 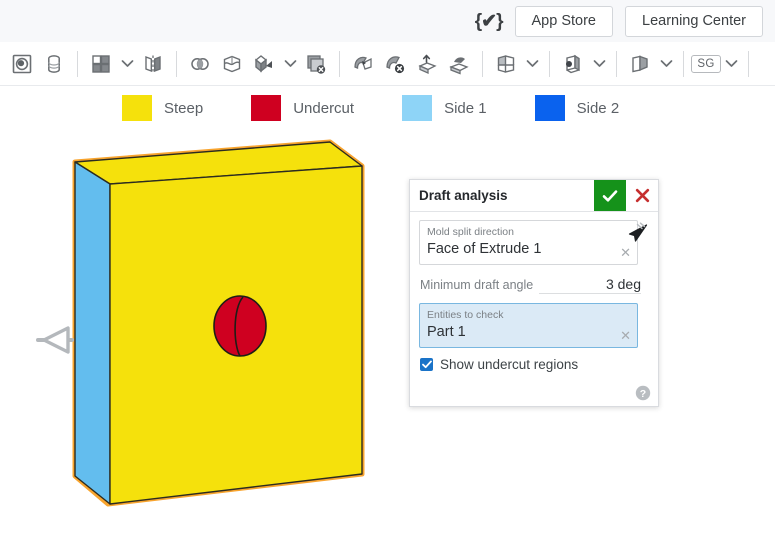 What do you see at coordinates (640, 64) in the screenshot?
I see `draft-analysis-icon` at bounding box center [640, 64].